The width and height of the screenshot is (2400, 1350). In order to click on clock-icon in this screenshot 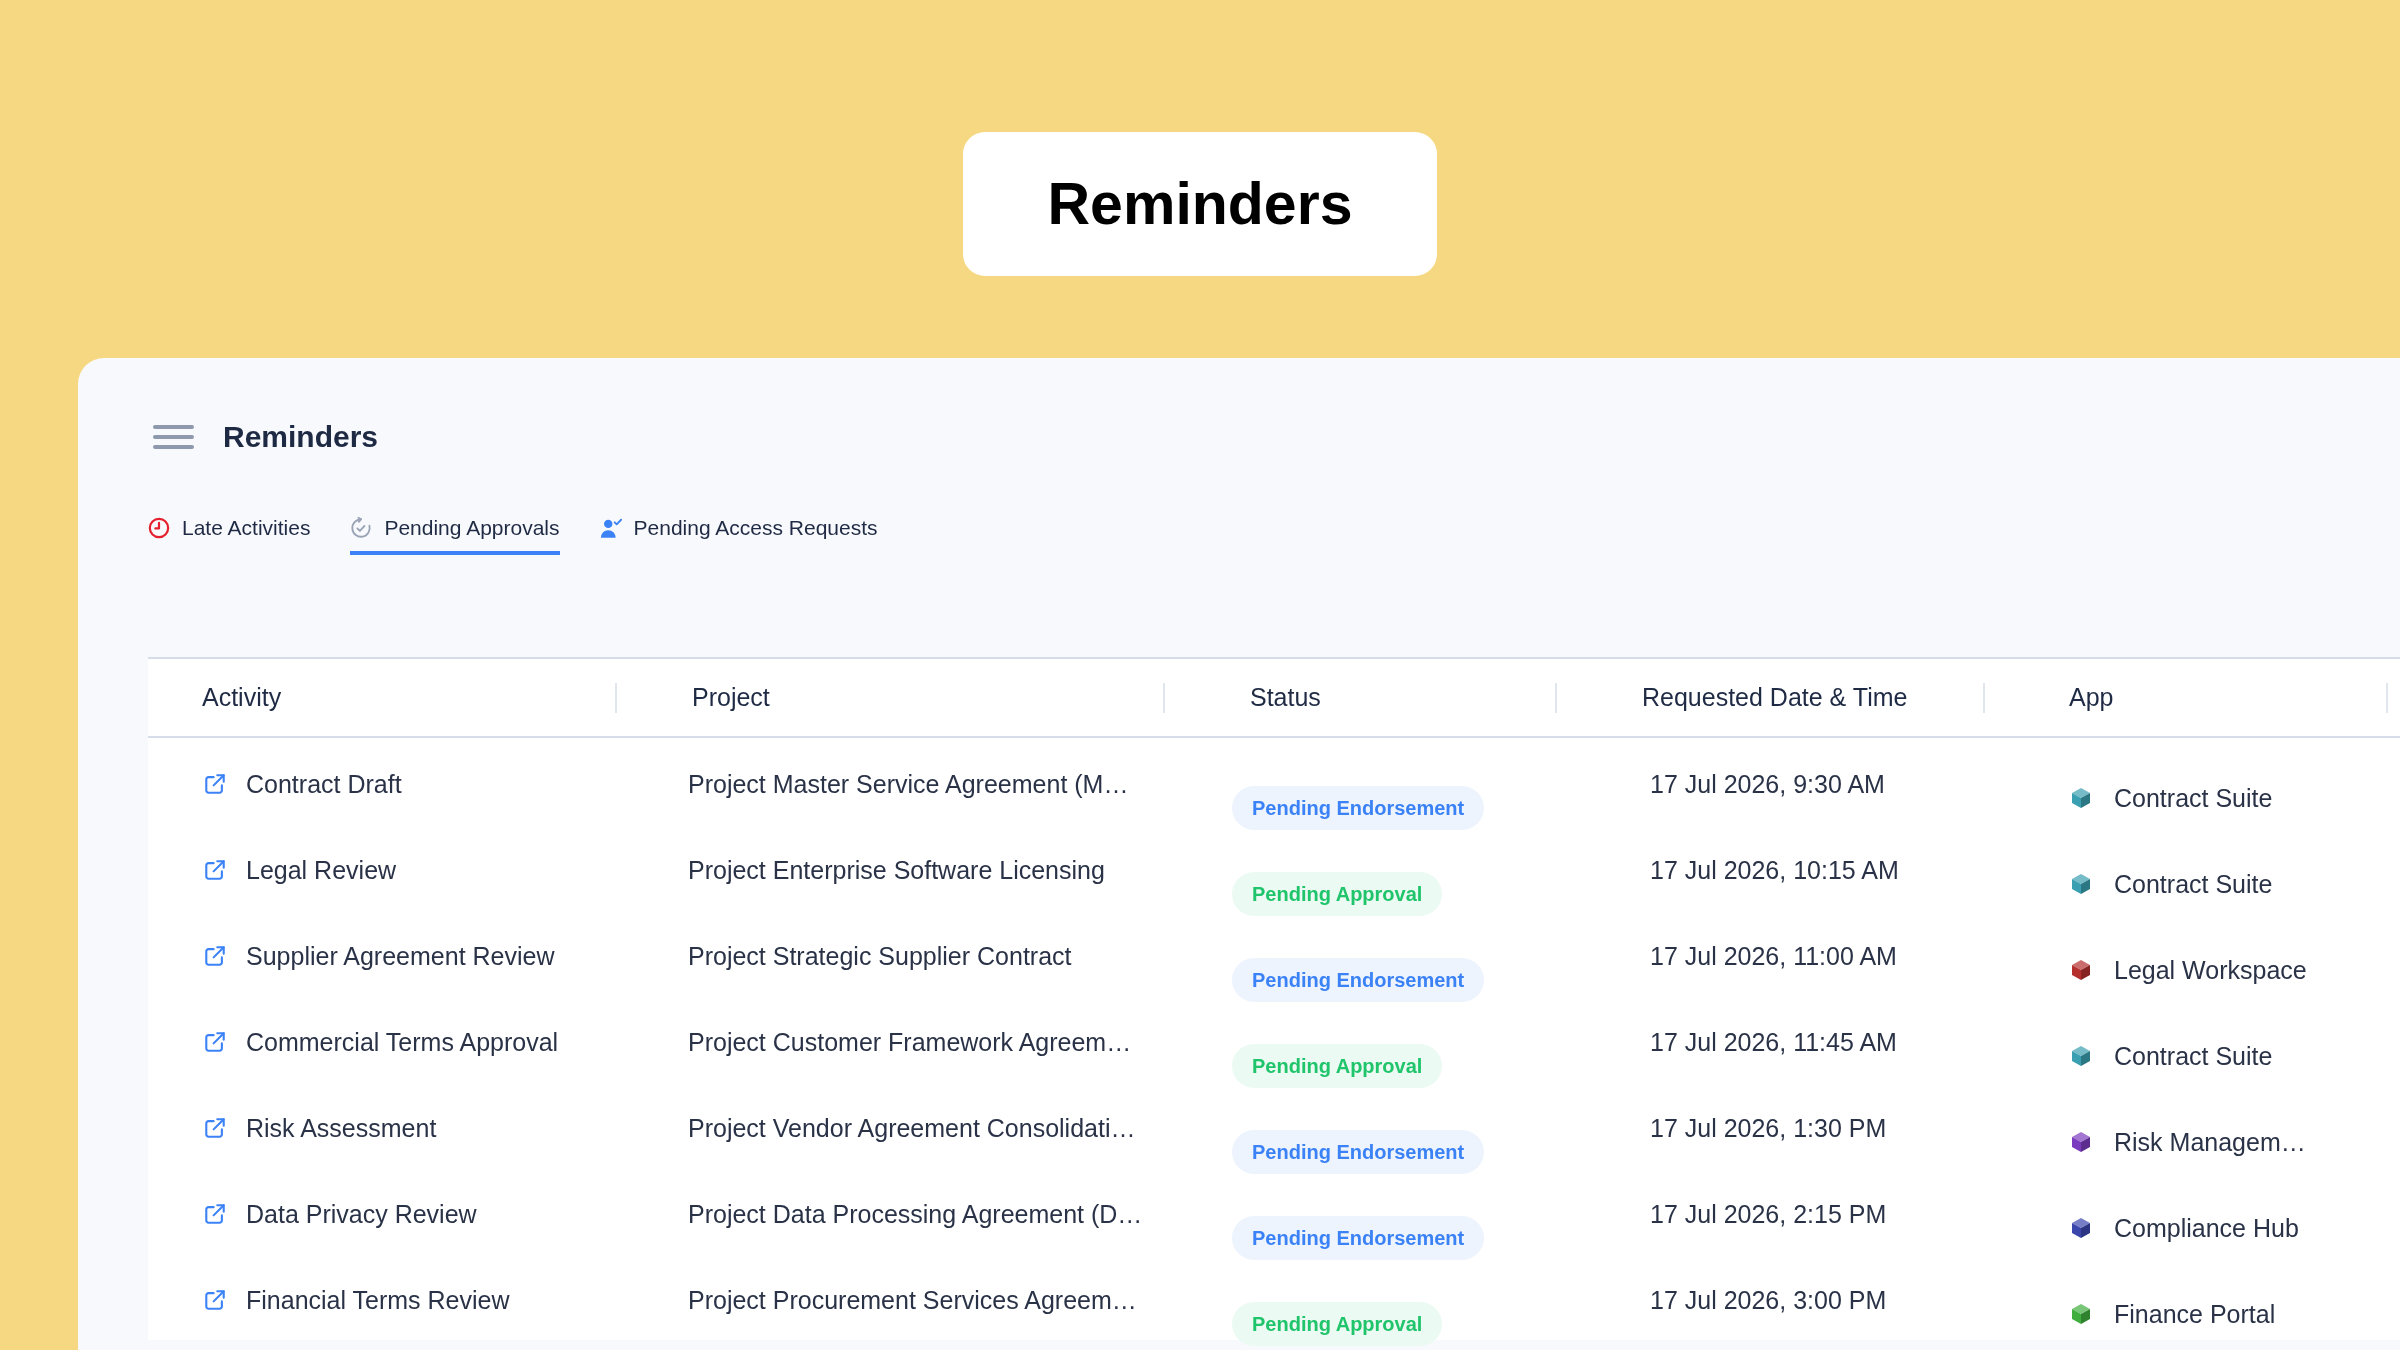, I will do `click(159, 528)`.